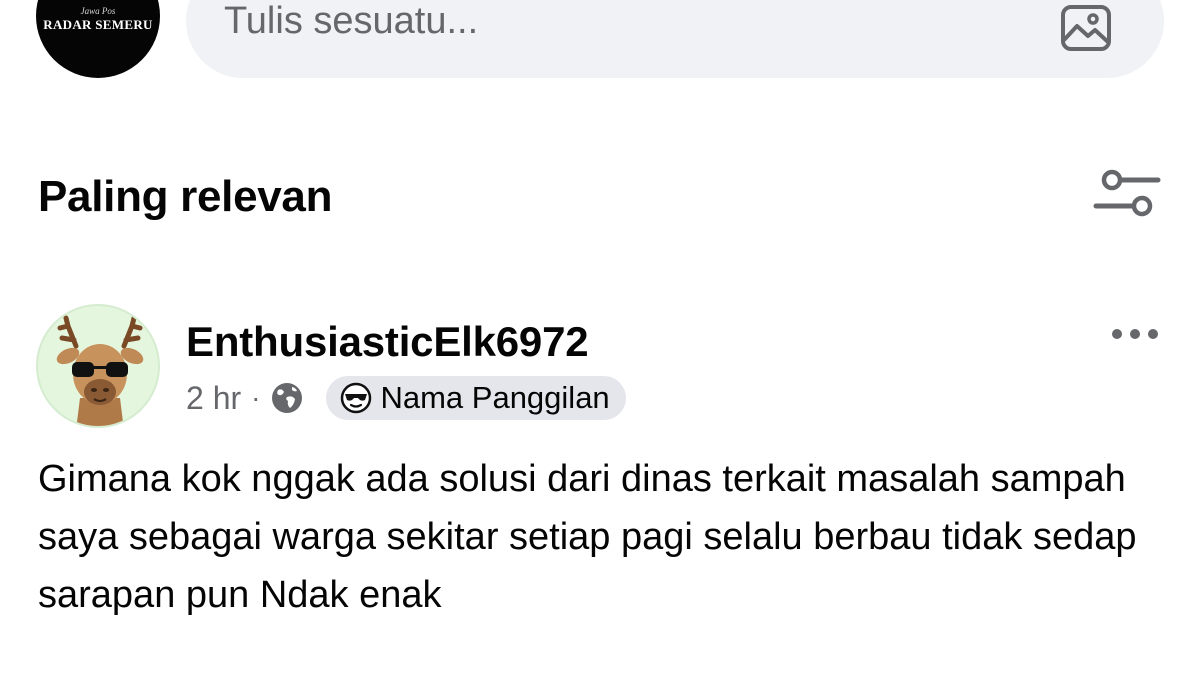 The height and width of the screenshot is (675, 1200). What do you see at coordinates (185, 197) in the screenshot?
I see `sort-label: Paling relevan` at bounding box center [185, 197].